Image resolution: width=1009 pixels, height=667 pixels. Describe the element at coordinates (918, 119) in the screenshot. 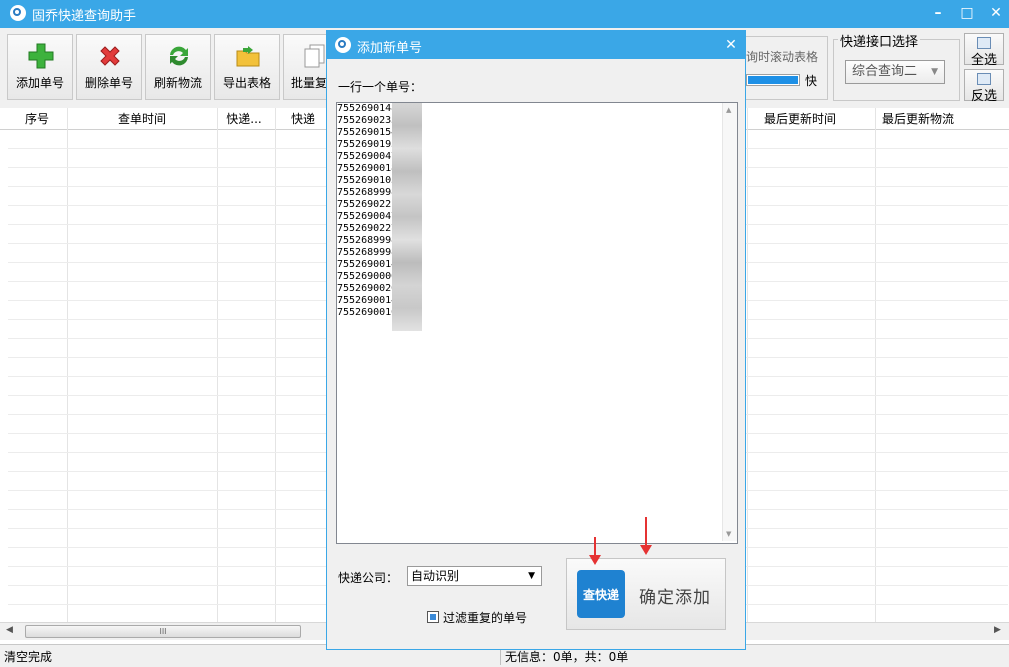

I see `col-header-last-update-logistics: 最后更新物流` at that location.